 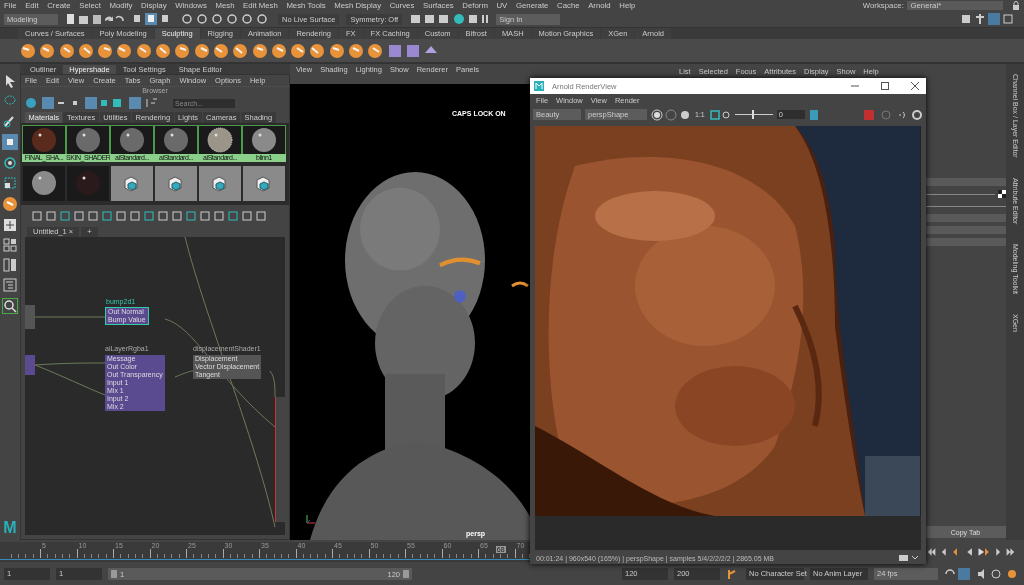 I want to click on render-tools-icon, so click(x=449, y=19).